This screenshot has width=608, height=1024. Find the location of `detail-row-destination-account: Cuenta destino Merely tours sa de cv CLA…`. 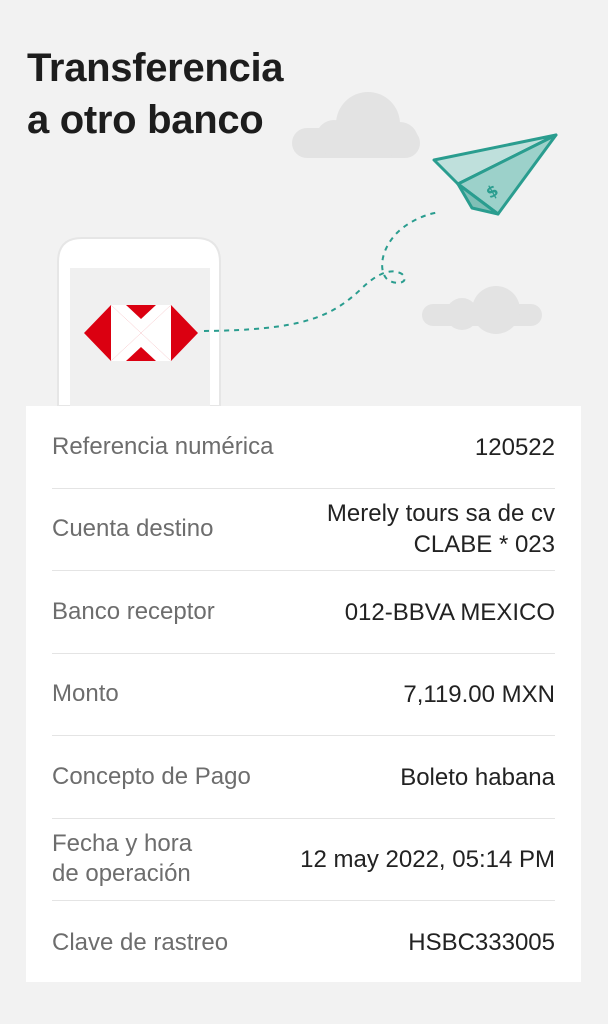

detail-row-destination-account: Cuenta destino Merely tours sa de cv CLA… is located at coordinates (303, 529).